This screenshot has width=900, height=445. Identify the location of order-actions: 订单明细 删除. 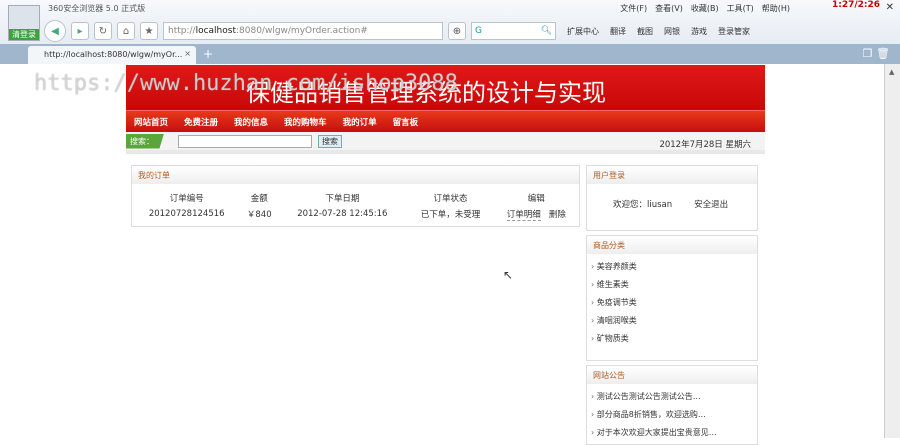
(536, 214).